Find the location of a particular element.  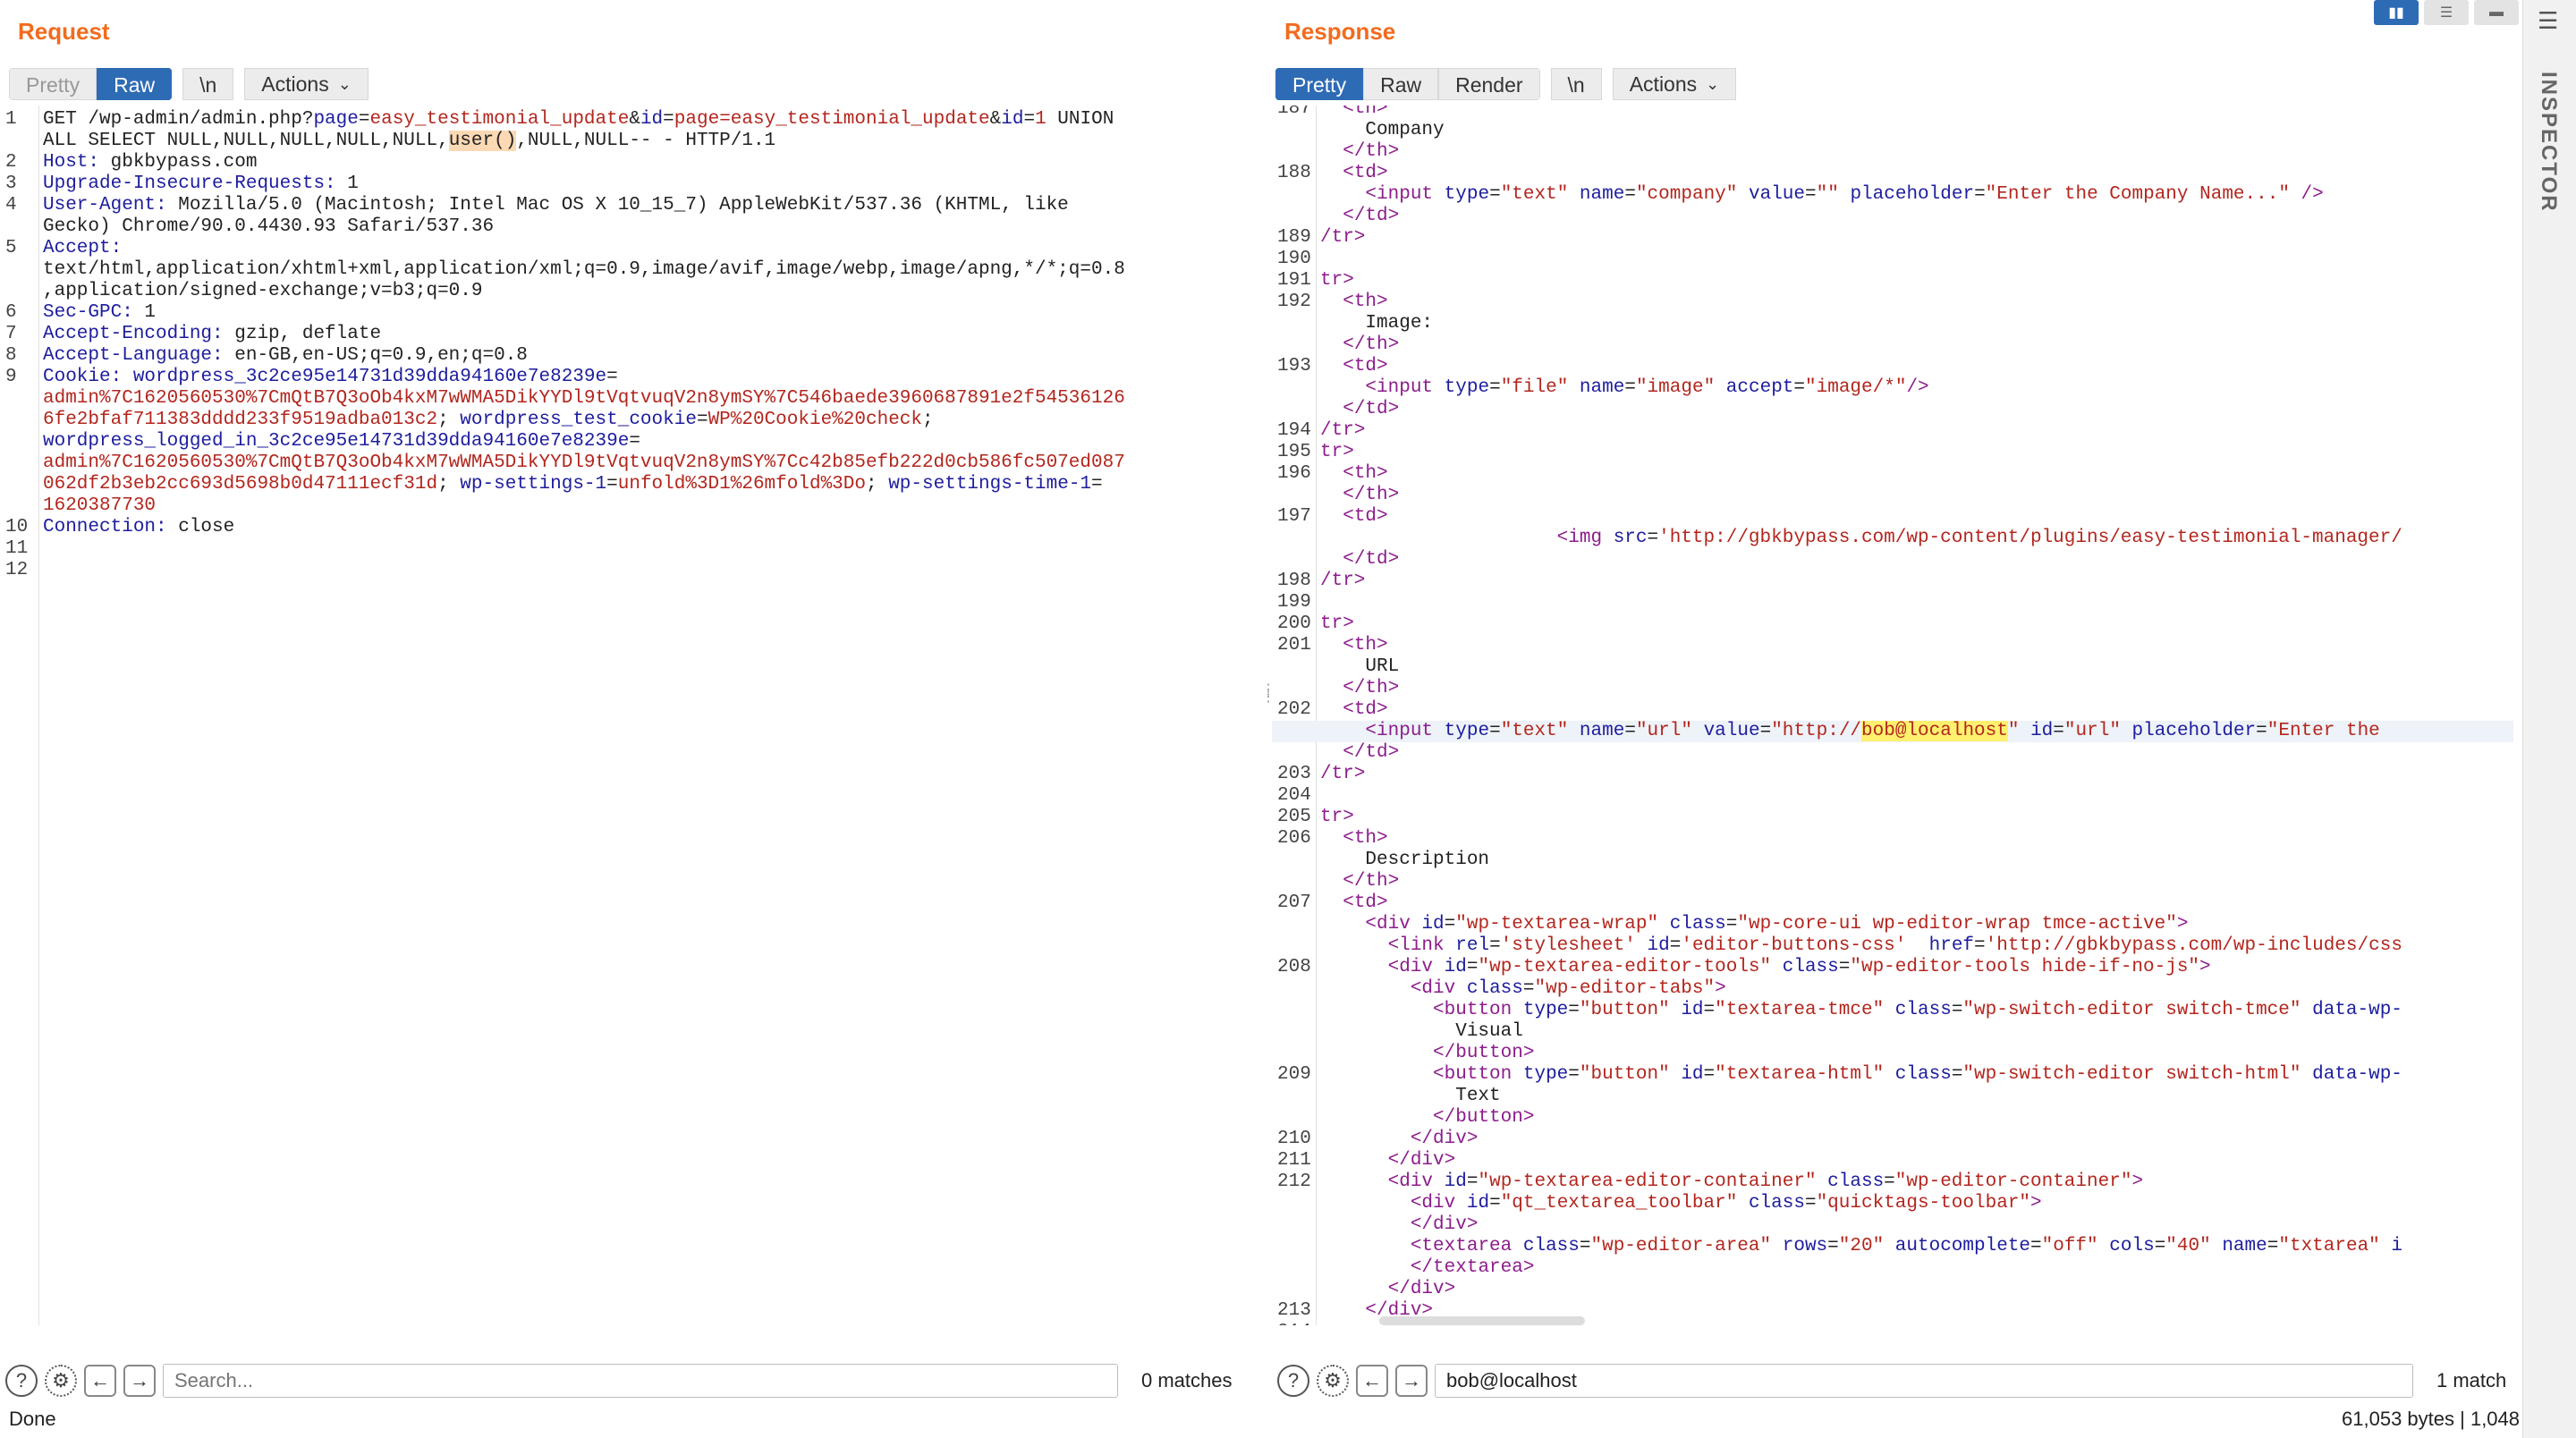

code-line: </th> is located at coordinates (1892, 881).